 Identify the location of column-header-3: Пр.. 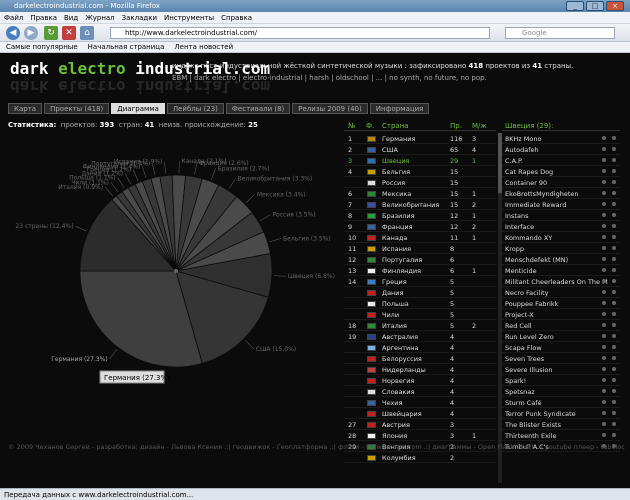
(456, 126).